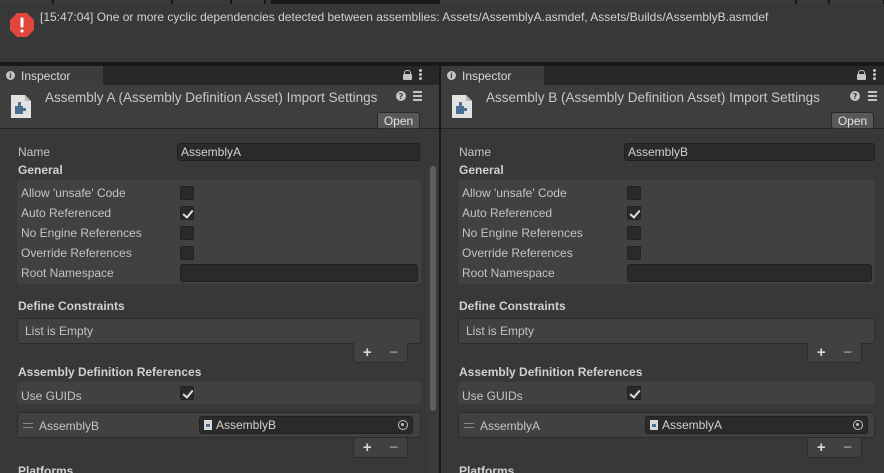 The width and height of the screenshot is (884, 473). I want to click on reference-object-value: AssemblyA, so click(692, 425).